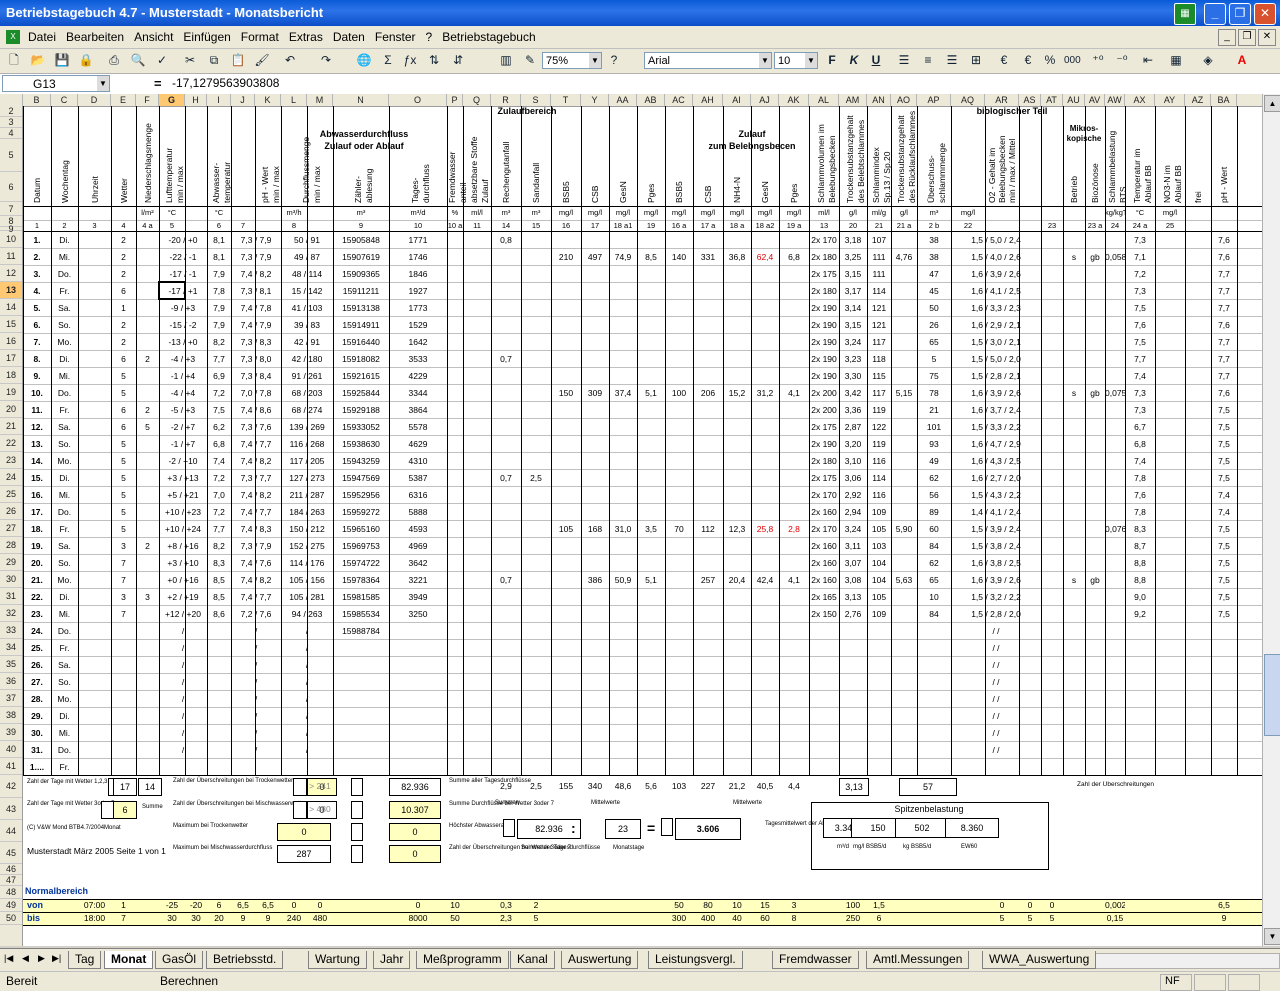  I want to click on tab-gasl: GasÖl, so click(179, 960).